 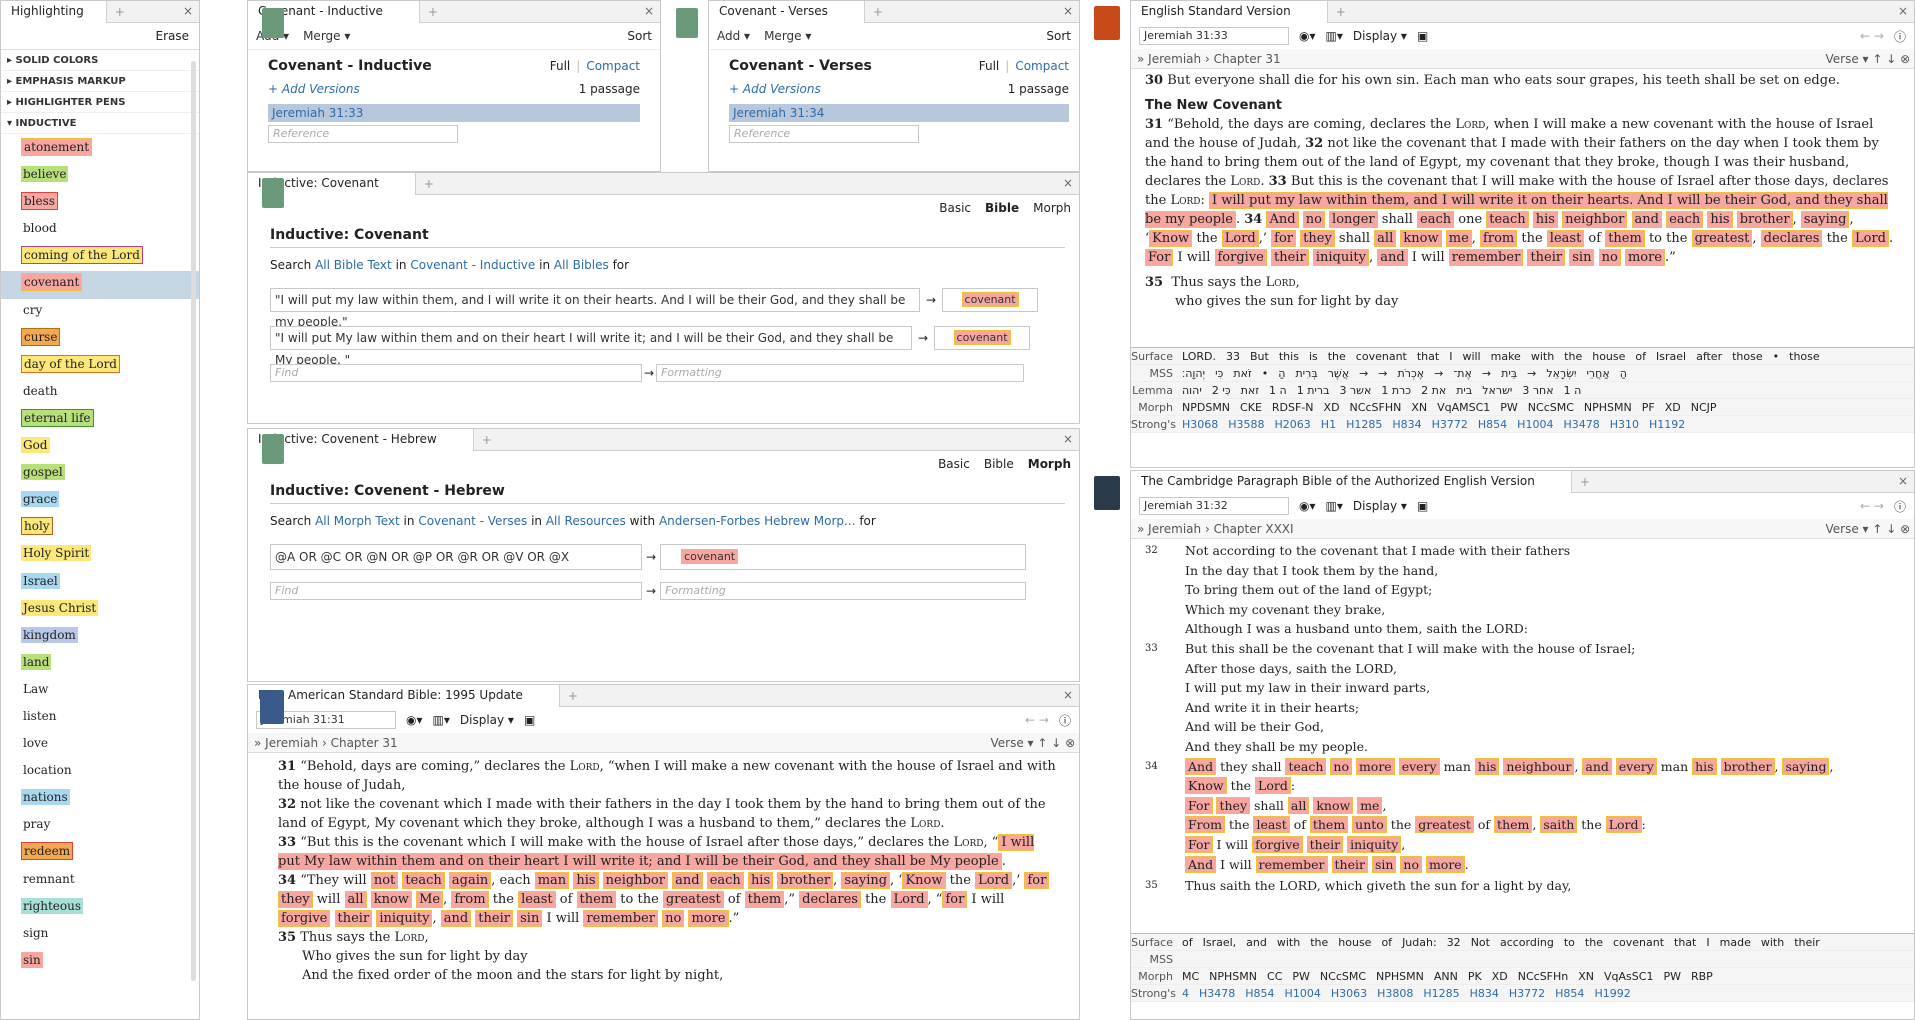 What do you see at coordinates (1107, 493) in the screenshot?
I see `cambridge-book-icon` at bounding box center [1107, 493].